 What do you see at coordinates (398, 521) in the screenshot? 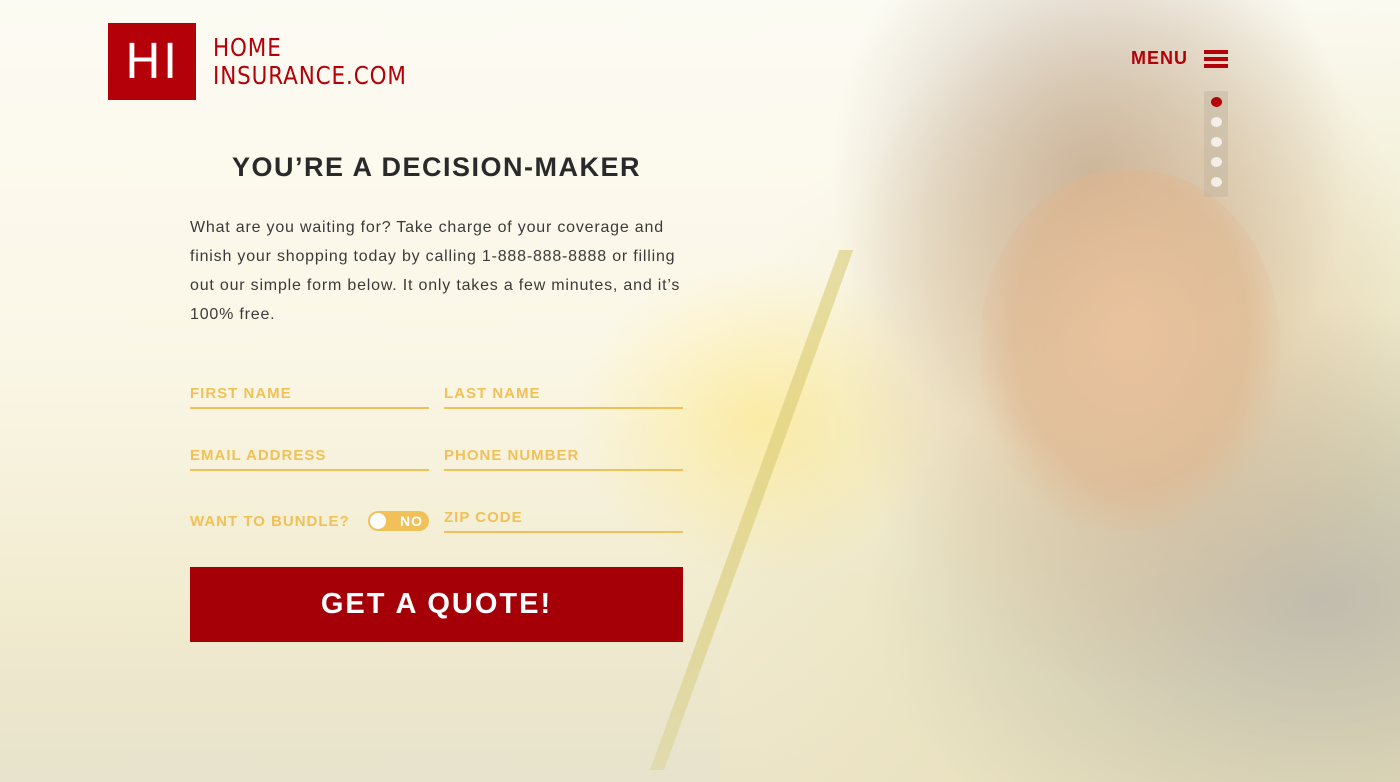
I see `bundle-toggle: NO` at bounding box center [398, 521].